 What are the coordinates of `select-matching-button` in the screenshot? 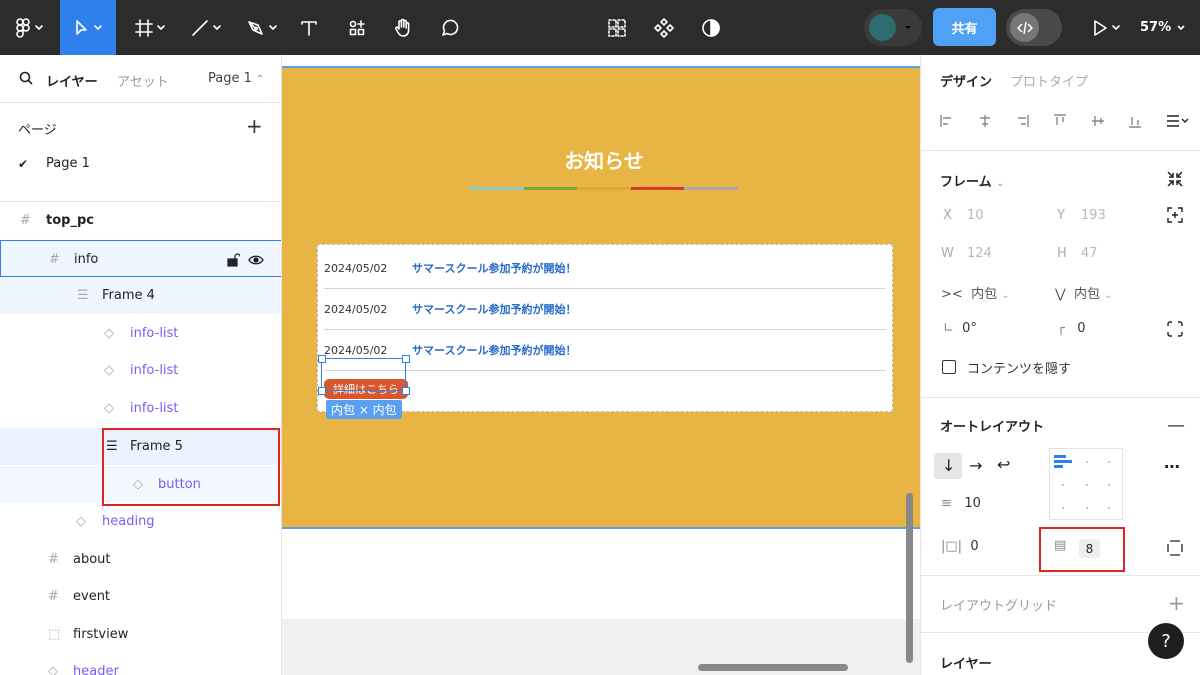 It's located at (617, 27).